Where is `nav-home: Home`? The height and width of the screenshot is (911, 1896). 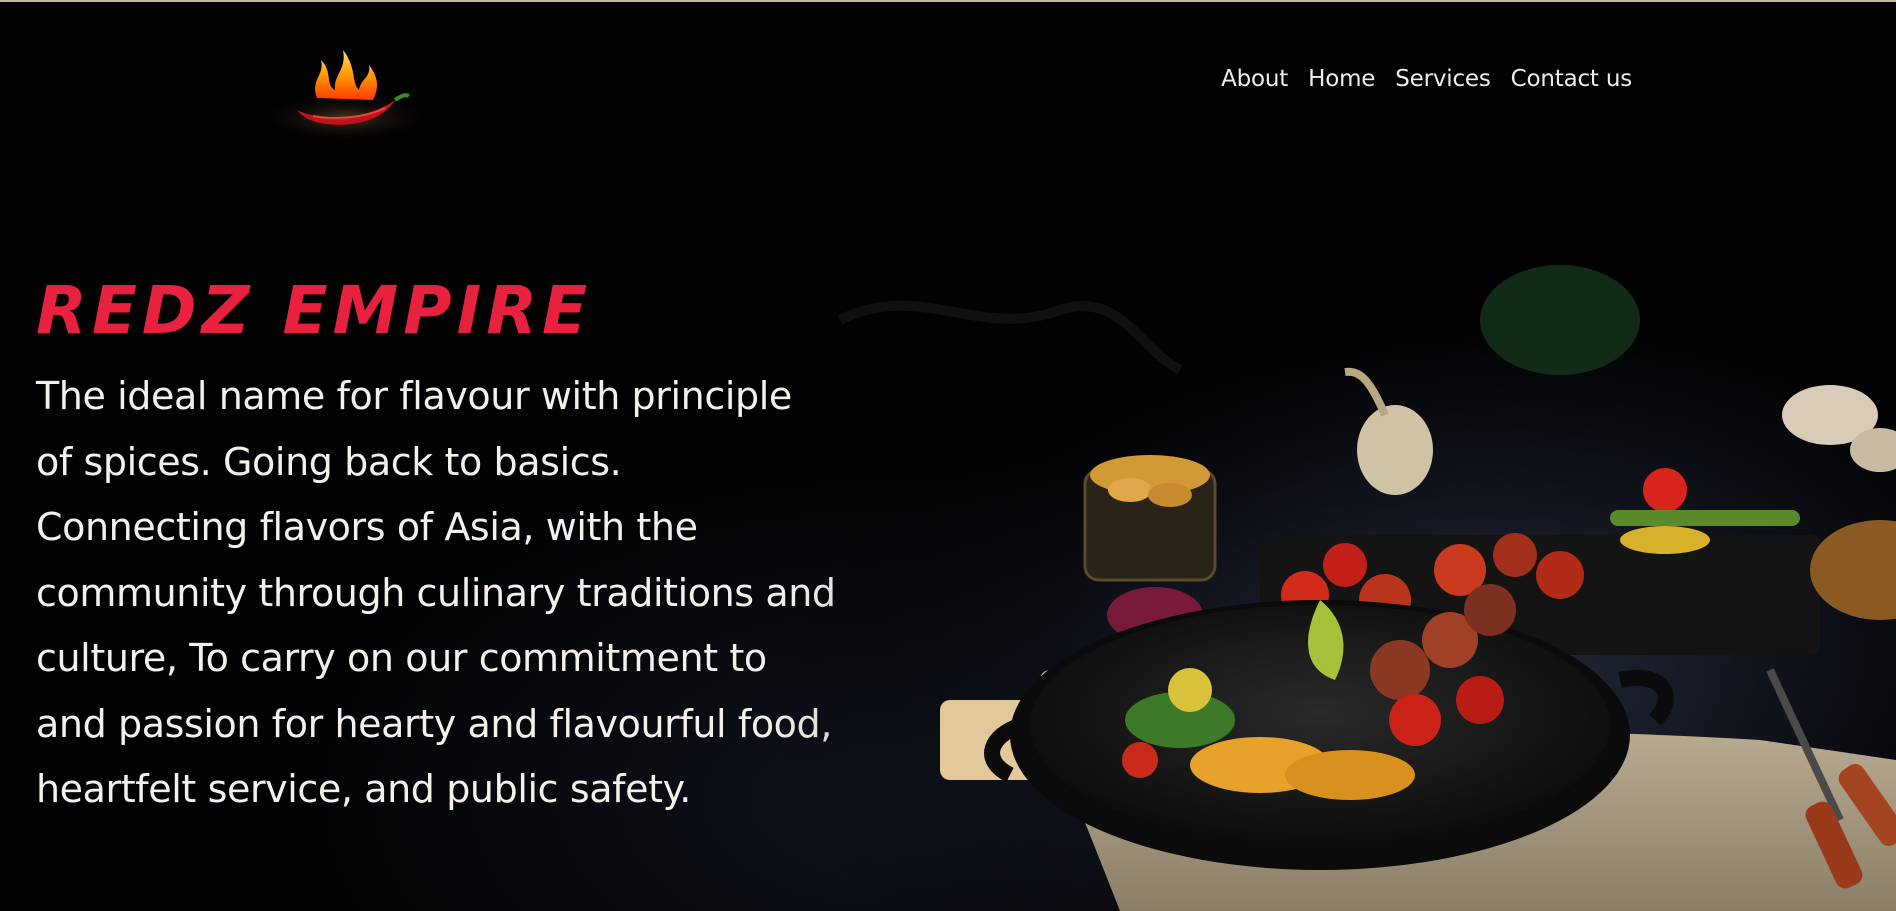
nav-home: Home is located at coordinates (1341, 79).